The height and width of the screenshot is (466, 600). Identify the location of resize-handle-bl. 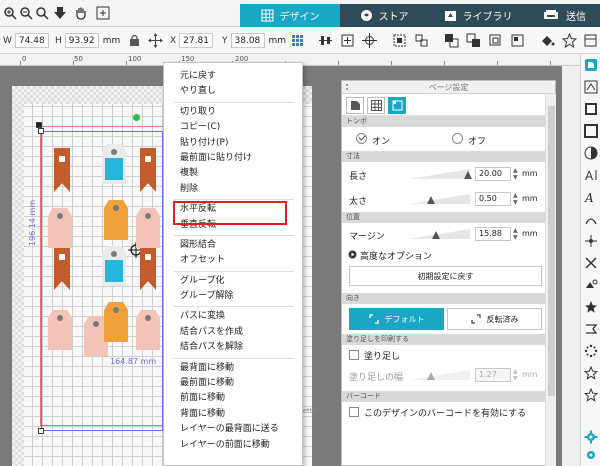
(41, 431).